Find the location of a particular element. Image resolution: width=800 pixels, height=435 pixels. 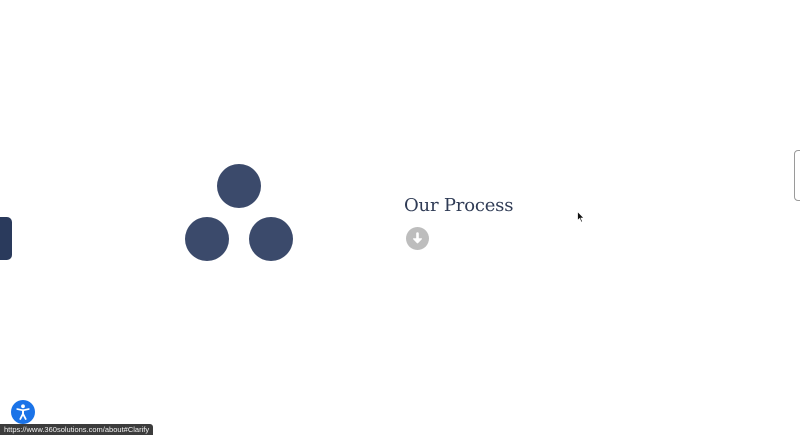

accessibility-icon is located at coordinates (23, 412).